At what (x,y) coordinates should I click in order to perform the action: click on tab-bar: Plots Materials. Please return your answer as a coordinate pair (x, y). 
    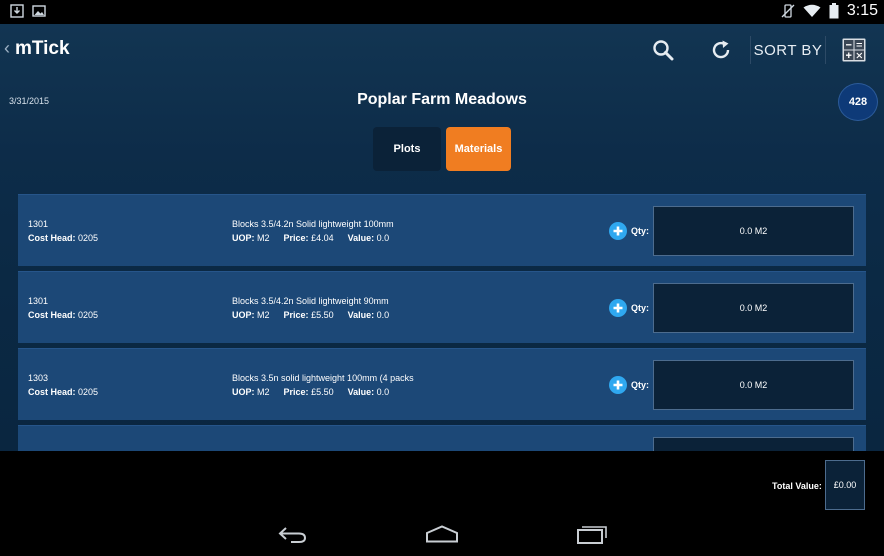
    Looking at the image, I should click on (442, 149).